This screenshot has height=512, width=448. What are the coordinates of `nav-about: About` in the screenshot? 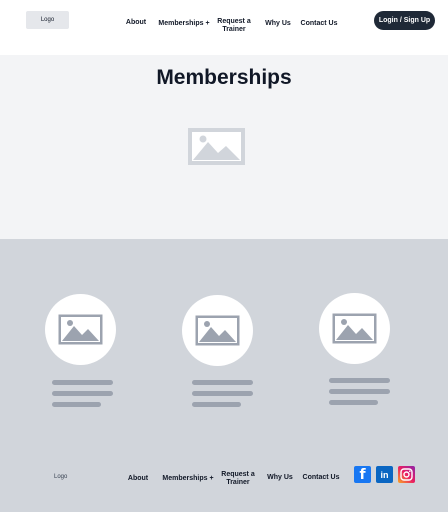 It's located at (136, 23).